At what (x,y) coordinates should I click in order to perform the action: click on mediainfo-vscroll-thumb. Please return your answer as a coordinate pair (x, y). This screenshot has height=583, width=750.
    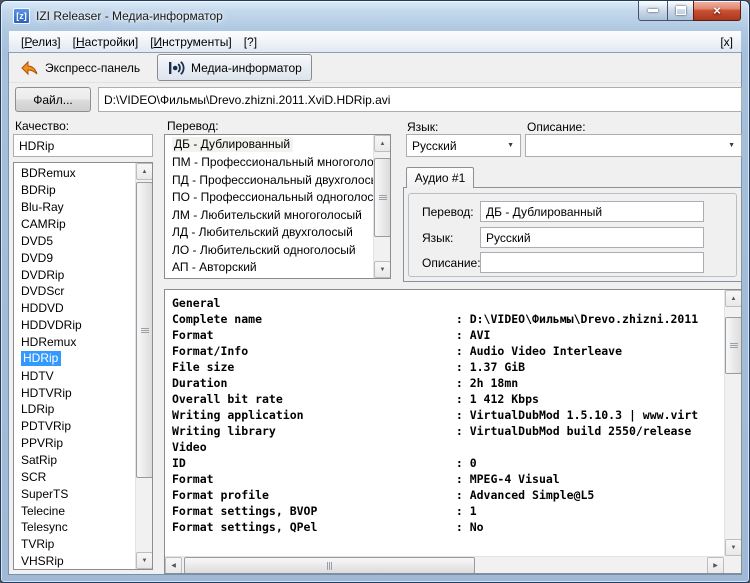
    Looking at the image, I should click on (733, 345).